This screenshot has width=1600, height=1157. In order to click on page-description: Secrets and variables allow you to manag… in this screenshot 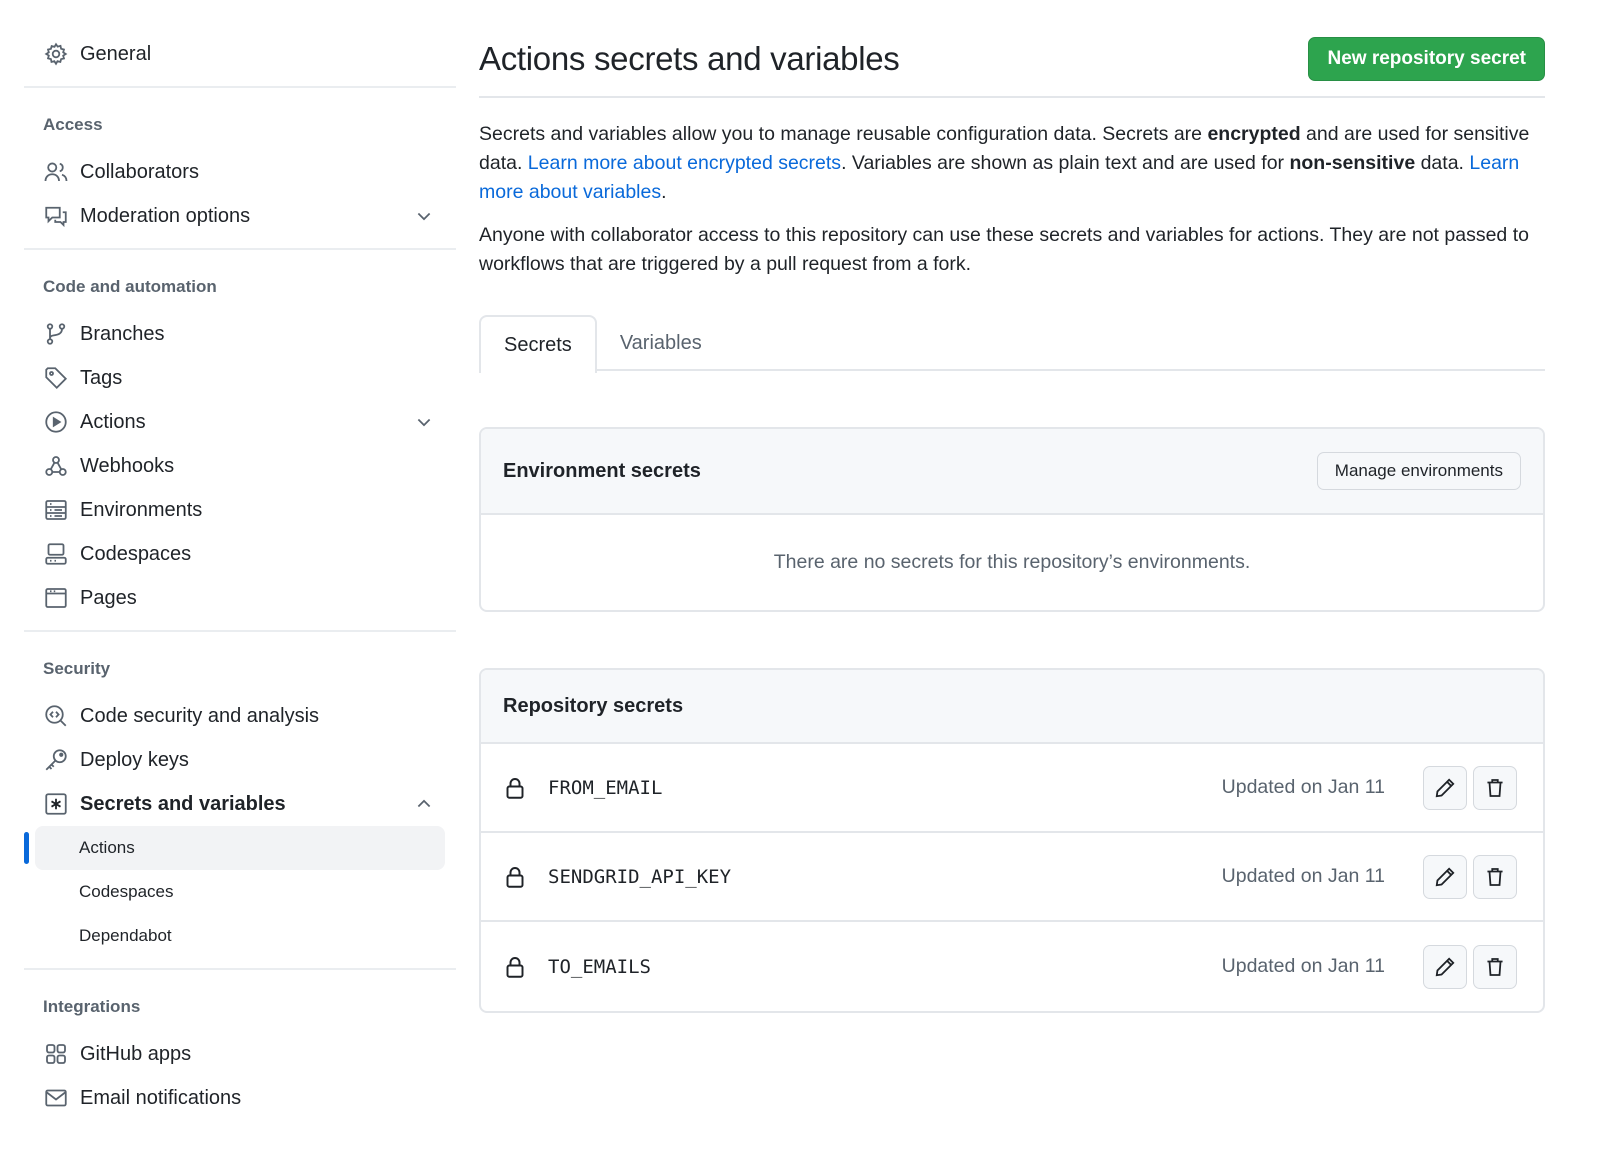, I will do `click(1012, 199)`.